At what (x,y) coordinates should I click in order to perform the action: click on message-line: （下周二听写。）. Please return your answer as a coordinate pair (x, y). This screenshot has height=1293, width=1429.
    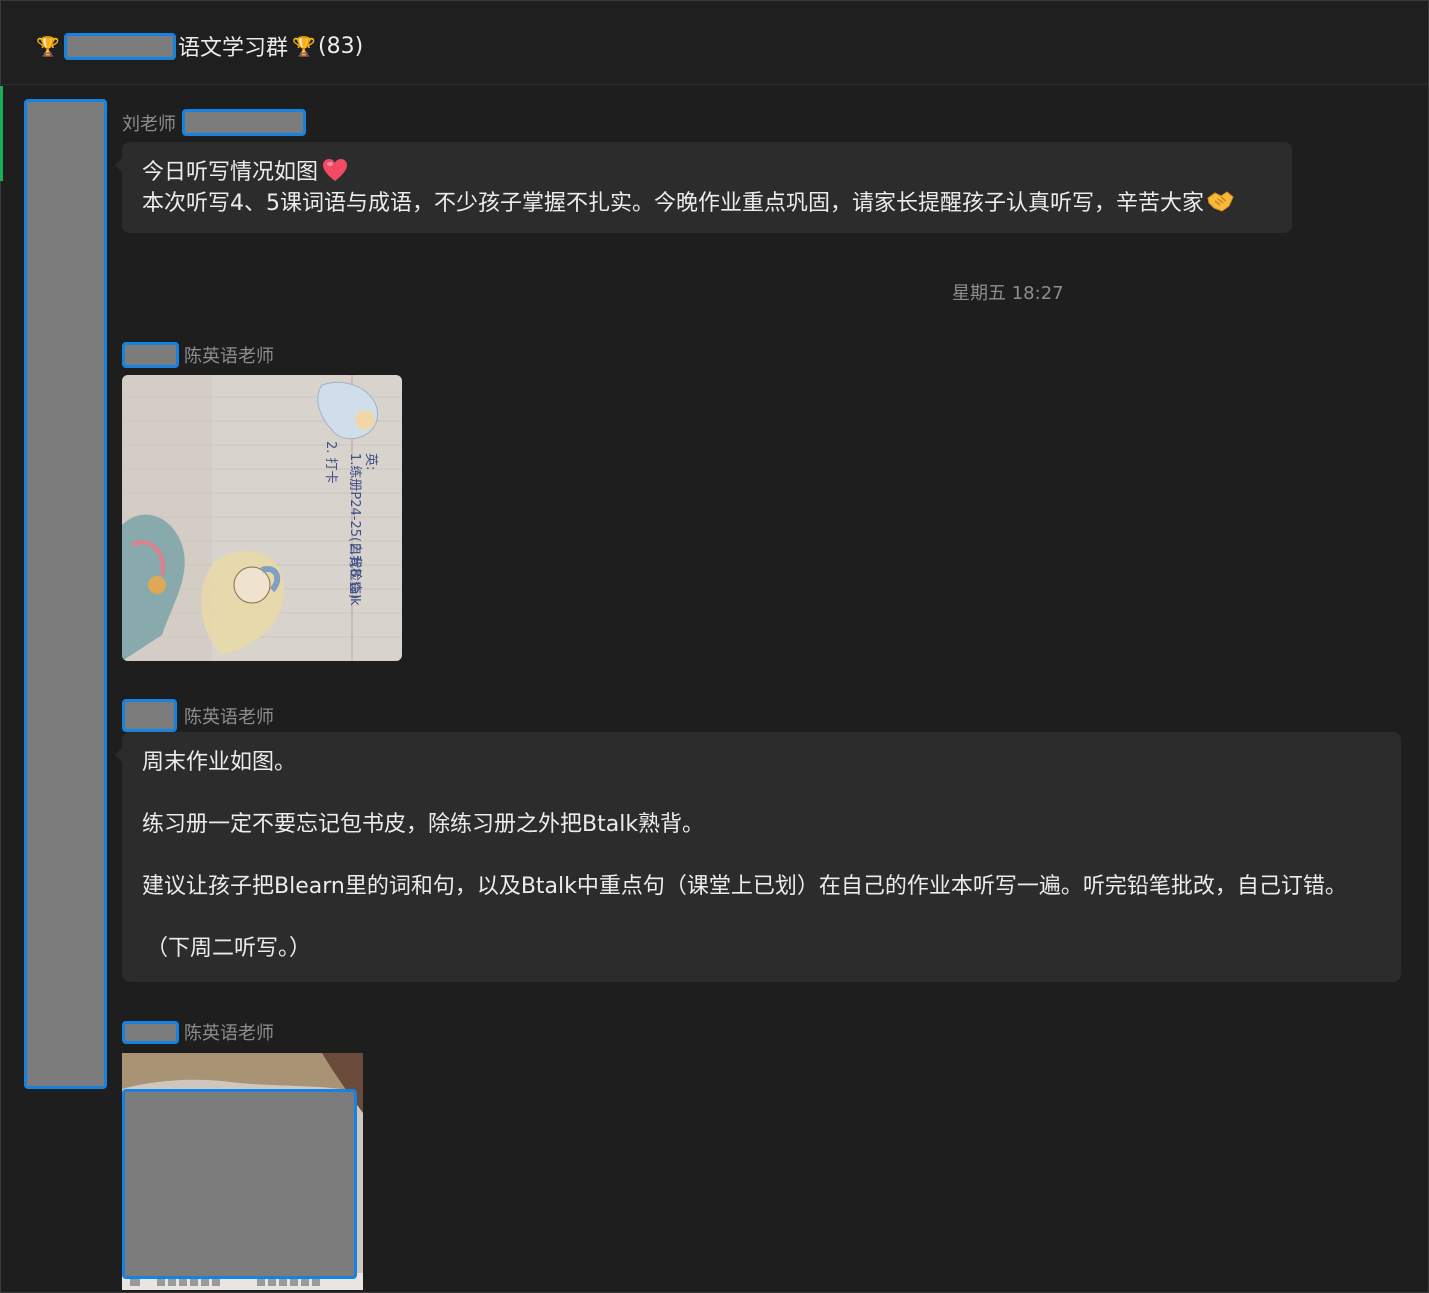
    Looking at the image, I should click on (229, 948).